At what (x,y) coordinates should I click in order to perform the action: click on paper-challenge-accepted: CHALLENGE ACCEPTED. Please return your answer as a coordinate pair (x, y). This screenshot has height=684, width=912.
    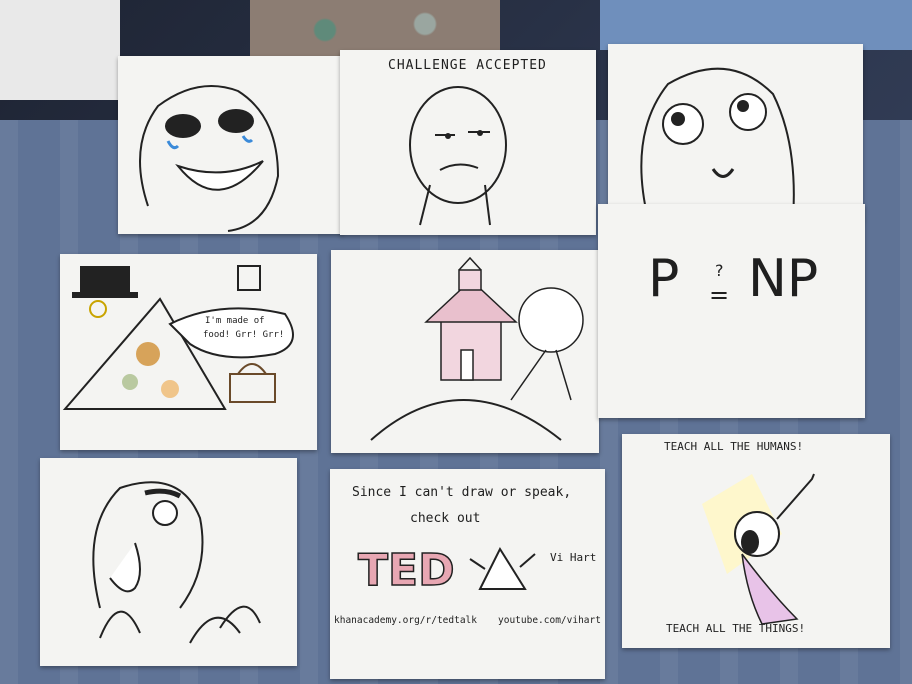
    Looking at the image, I should click on (468, 142).